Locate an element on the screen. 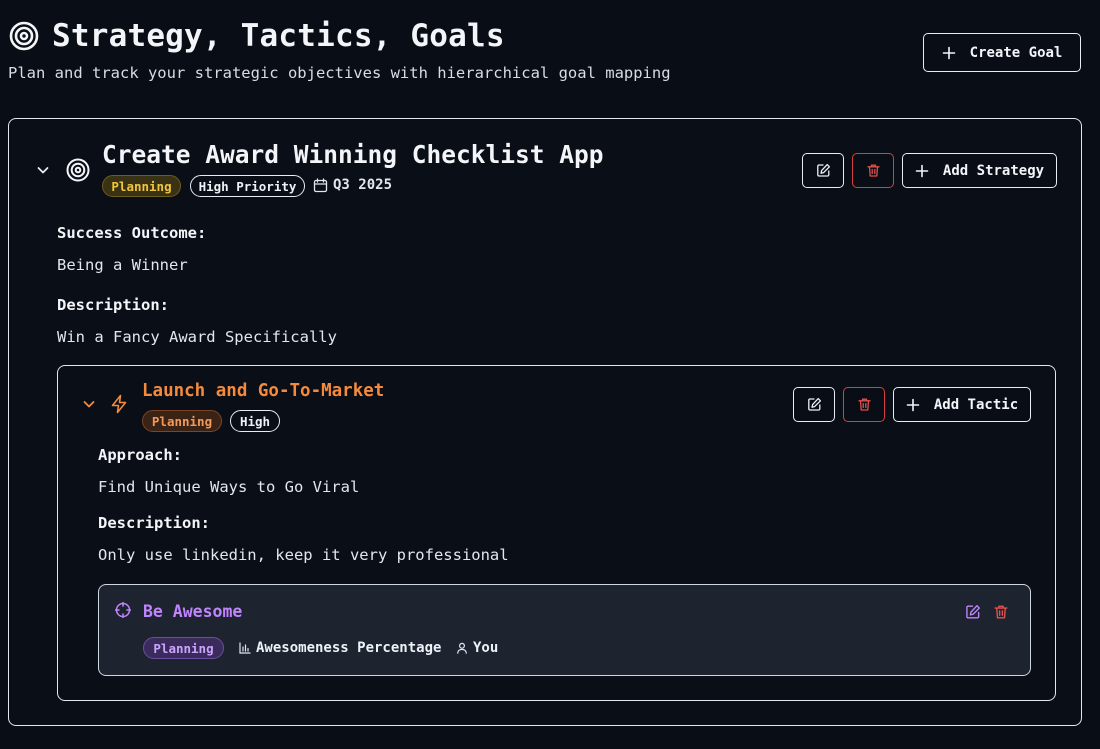 The height and width of the screenshot is (749, 1100). approach-label: Approach: is located at coordinates (140, 455).